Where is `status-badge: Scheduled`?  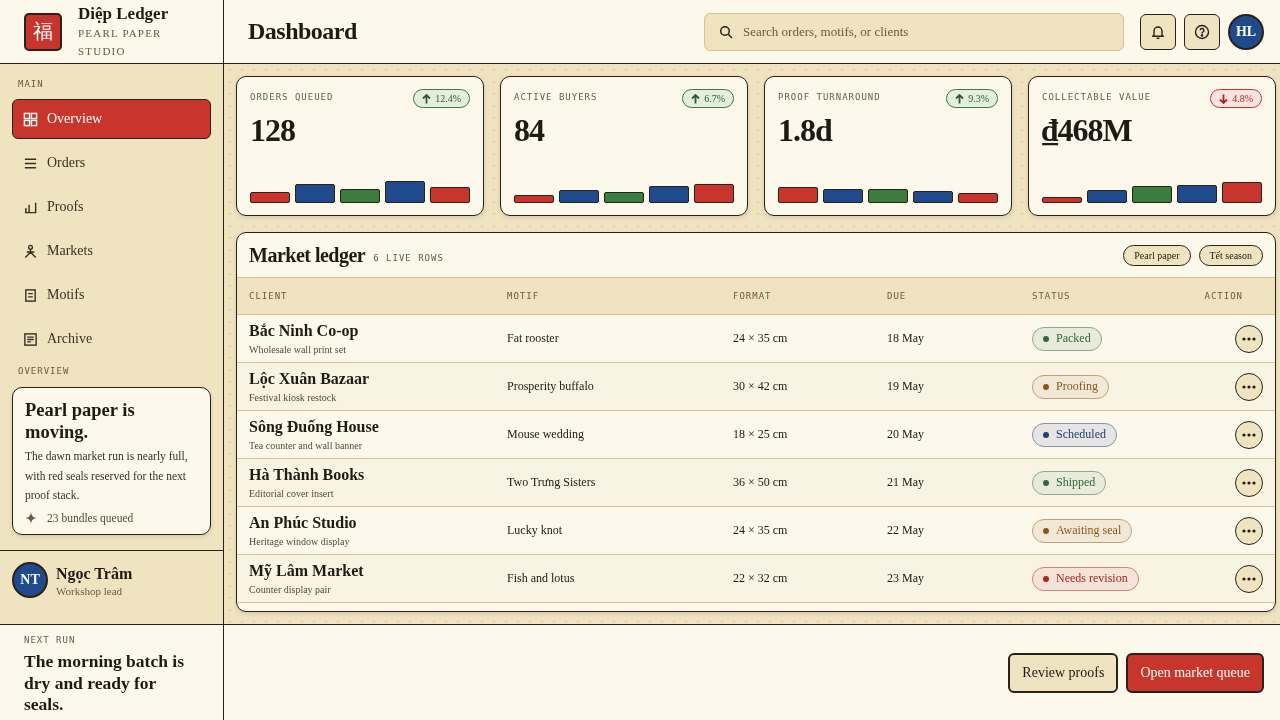
status-badge: Scheduled is located at coordinates (1074, 434).